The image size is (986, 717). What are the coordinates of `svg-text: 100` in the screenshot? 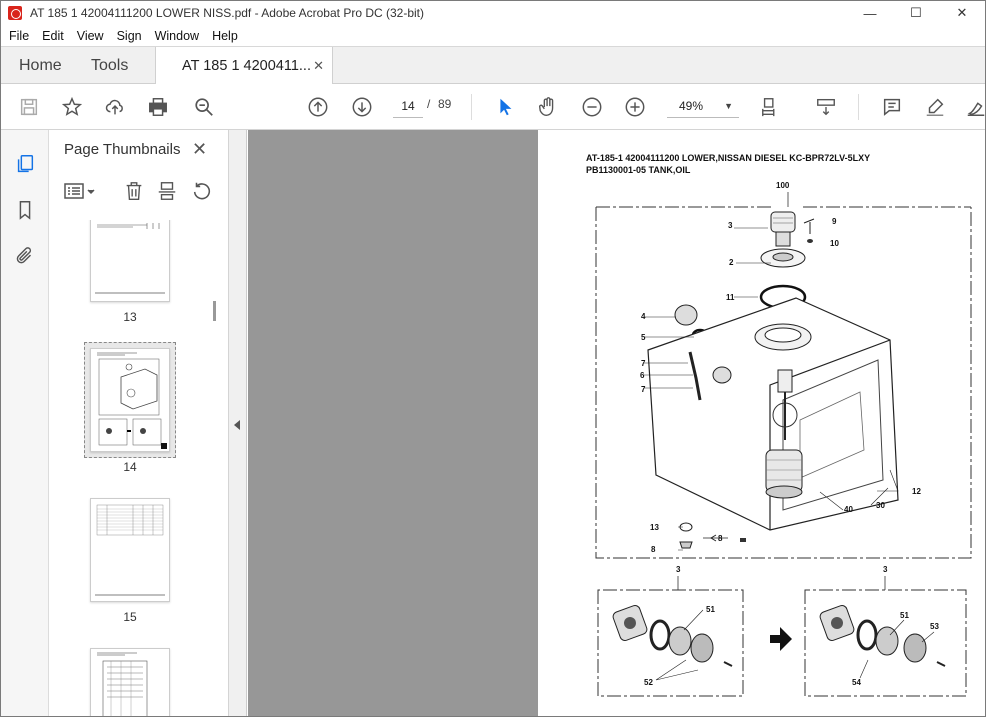 It's located at (783, 185).